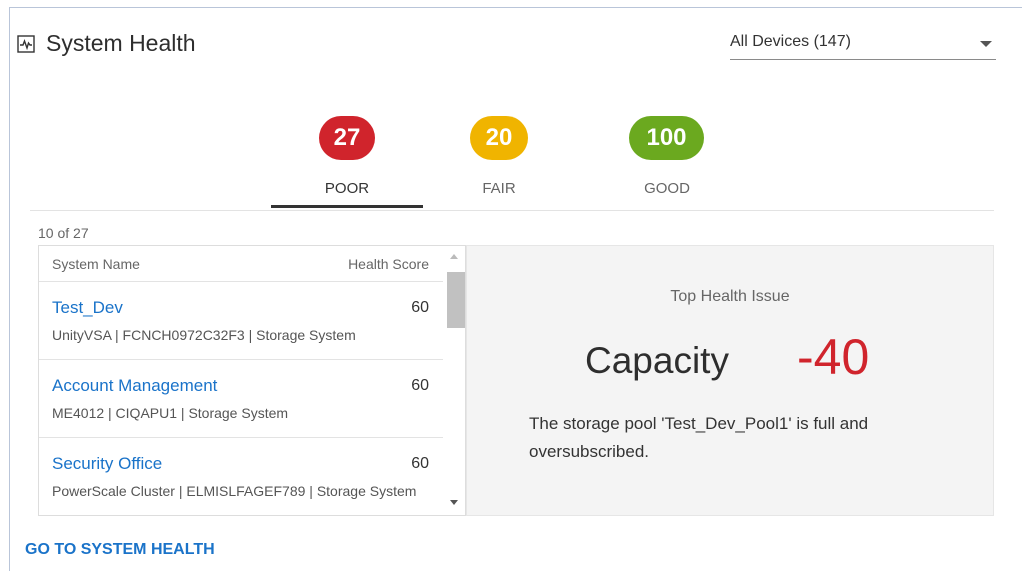 The height and width of the screenshot is (571, 1022). What do you see at coordinates (121, 43) in the screenshot?
I see `page-title: System Health` at bounding box center [121, 43].